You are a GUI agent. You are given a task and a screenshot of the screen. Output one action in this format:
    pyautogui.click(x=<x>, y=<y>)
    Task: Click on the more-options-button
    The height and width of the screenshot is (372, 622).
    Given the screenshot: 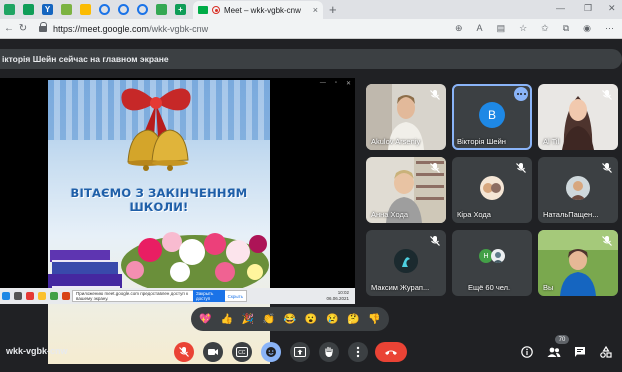 What is the action you would take?
    pyautogui.click(x=358, y=352)
    